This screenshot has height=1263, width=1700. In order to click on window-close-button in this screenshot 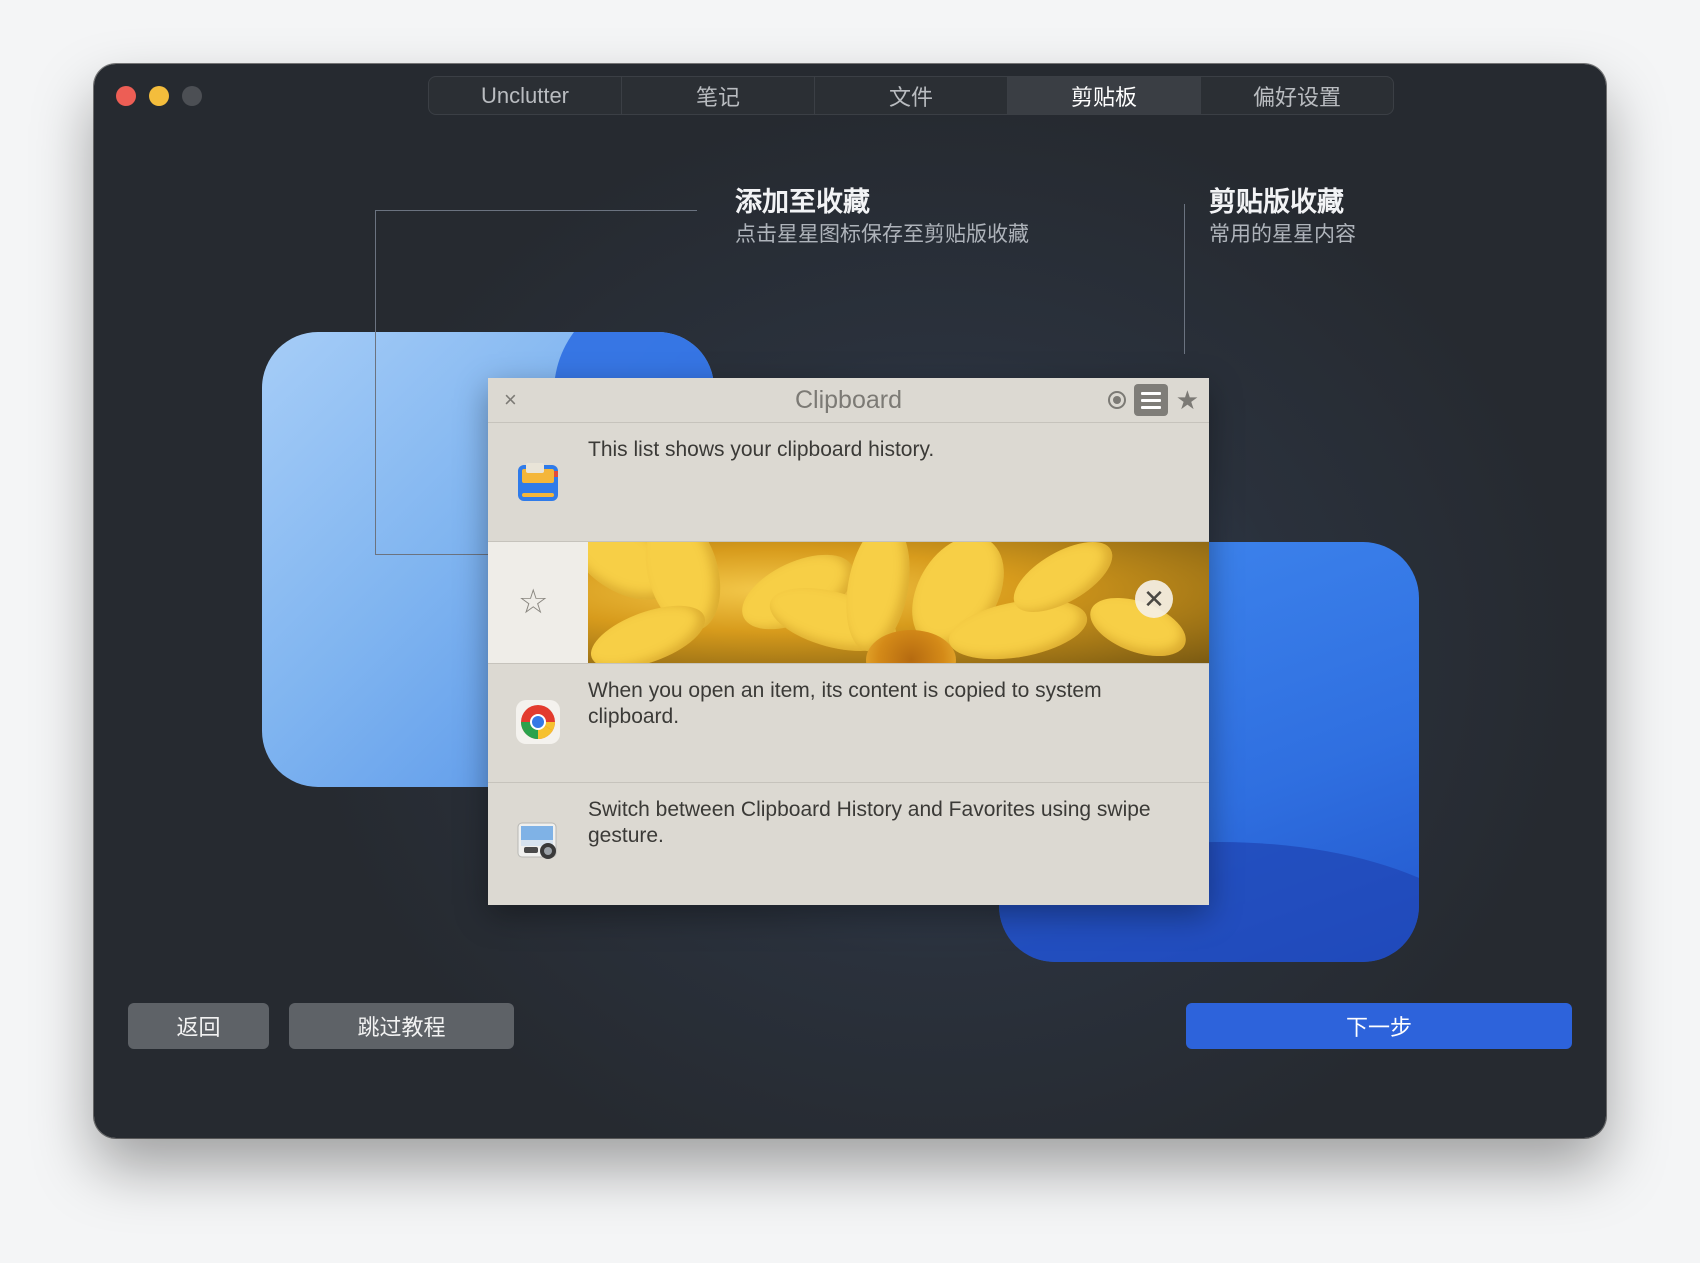, I will do `click(126, 96)`.